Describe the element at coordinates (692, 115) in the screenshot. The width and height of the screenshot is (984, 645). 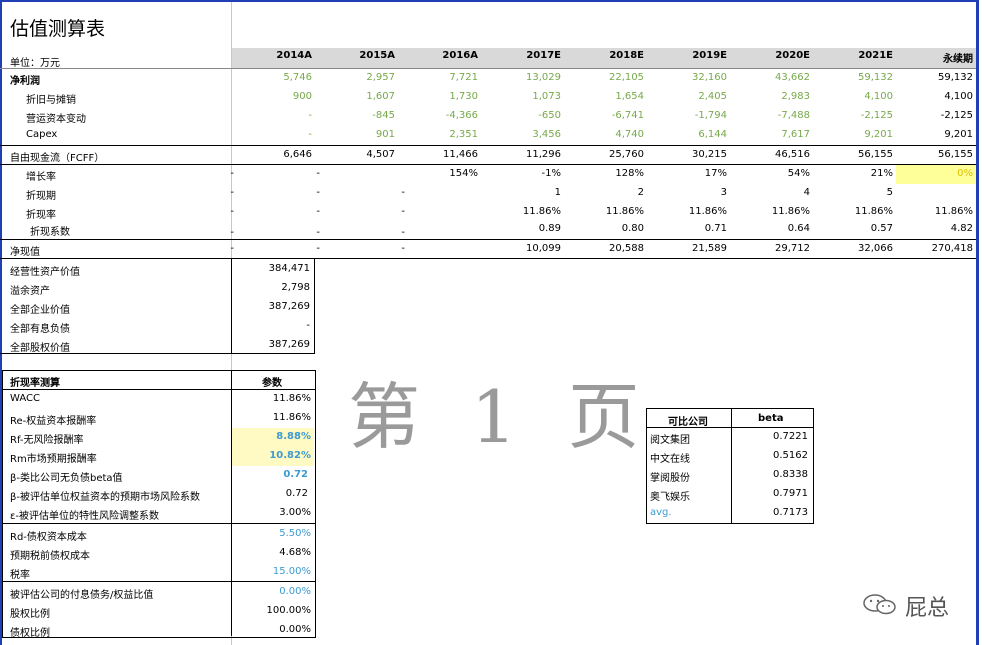
I see `cell: -1,794` at that location.